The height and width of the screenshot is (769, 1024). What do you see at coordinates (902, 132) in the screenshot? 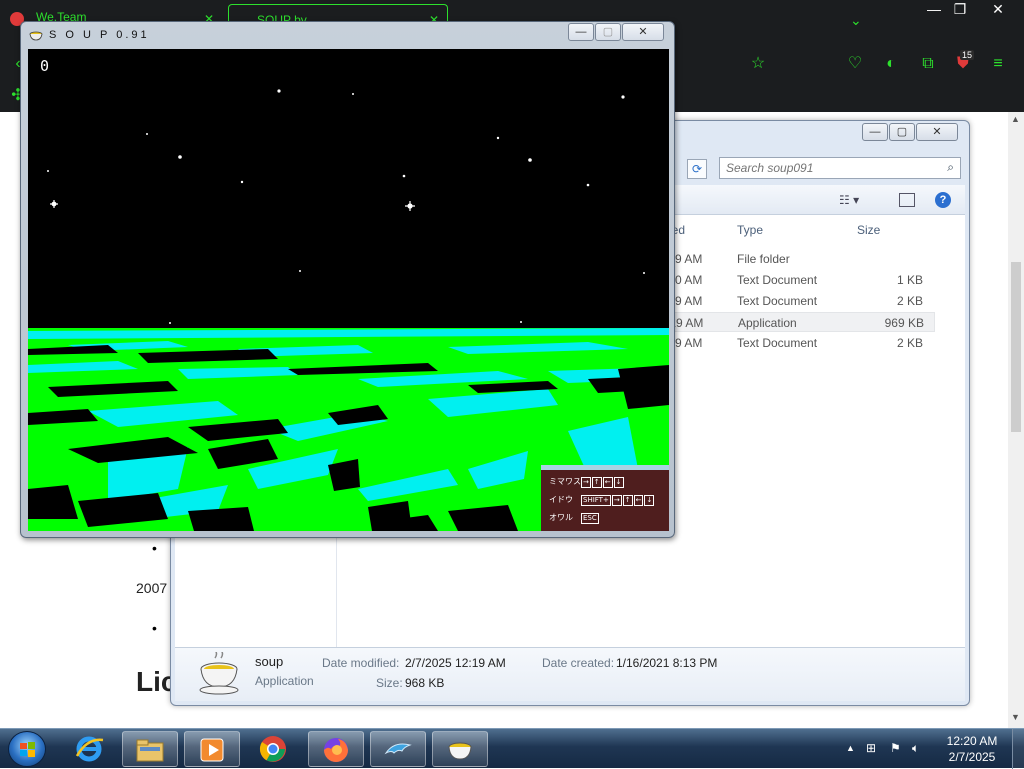
I see `explorer-maximize-button: ▢` at bounding box center [902, 132].